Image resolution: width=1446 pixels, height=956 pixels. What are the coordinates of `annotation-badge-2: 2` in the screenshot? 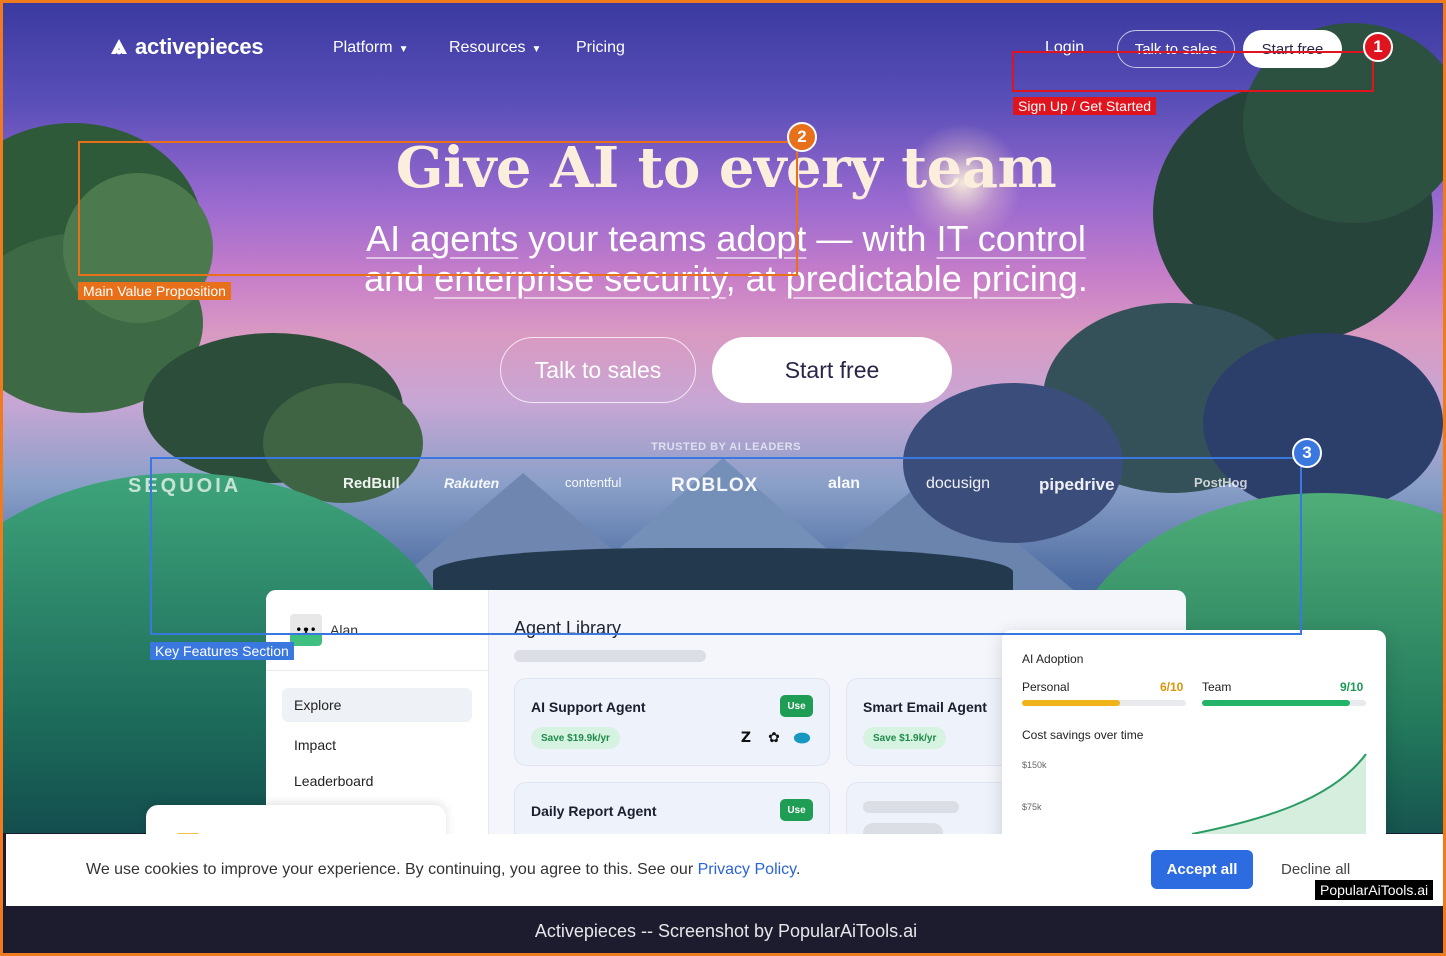 It's located at (802, 137).